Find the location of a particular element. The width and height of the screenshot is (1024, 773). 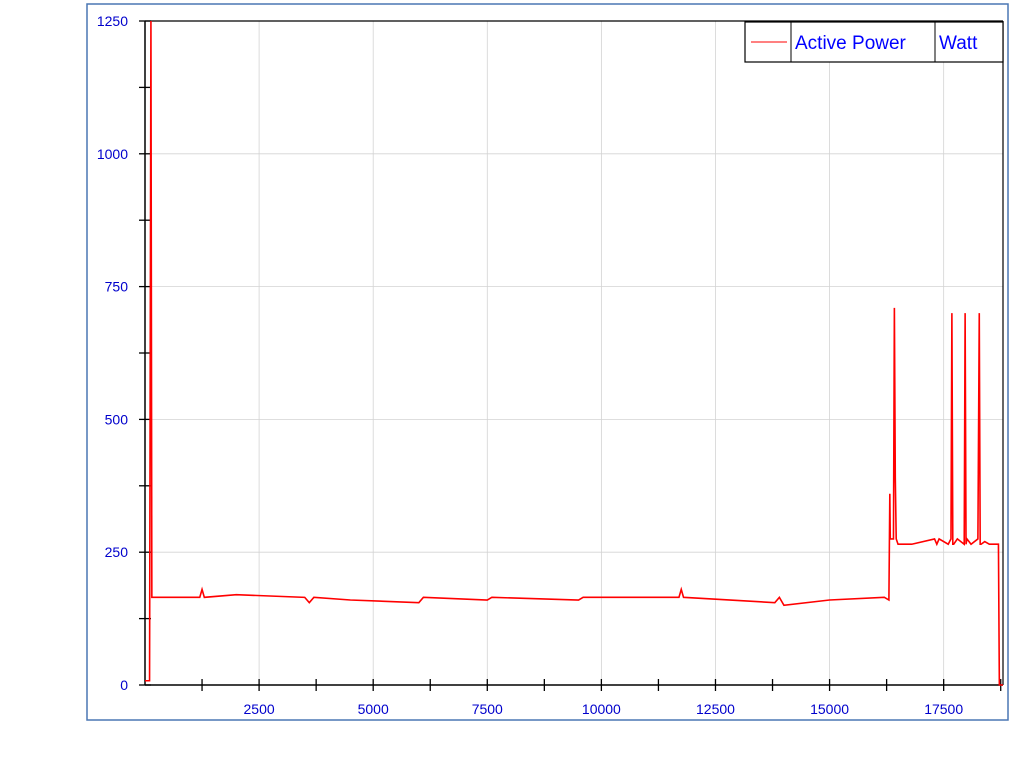

y-tick-label: 0 is located at coordinates (124, 685).